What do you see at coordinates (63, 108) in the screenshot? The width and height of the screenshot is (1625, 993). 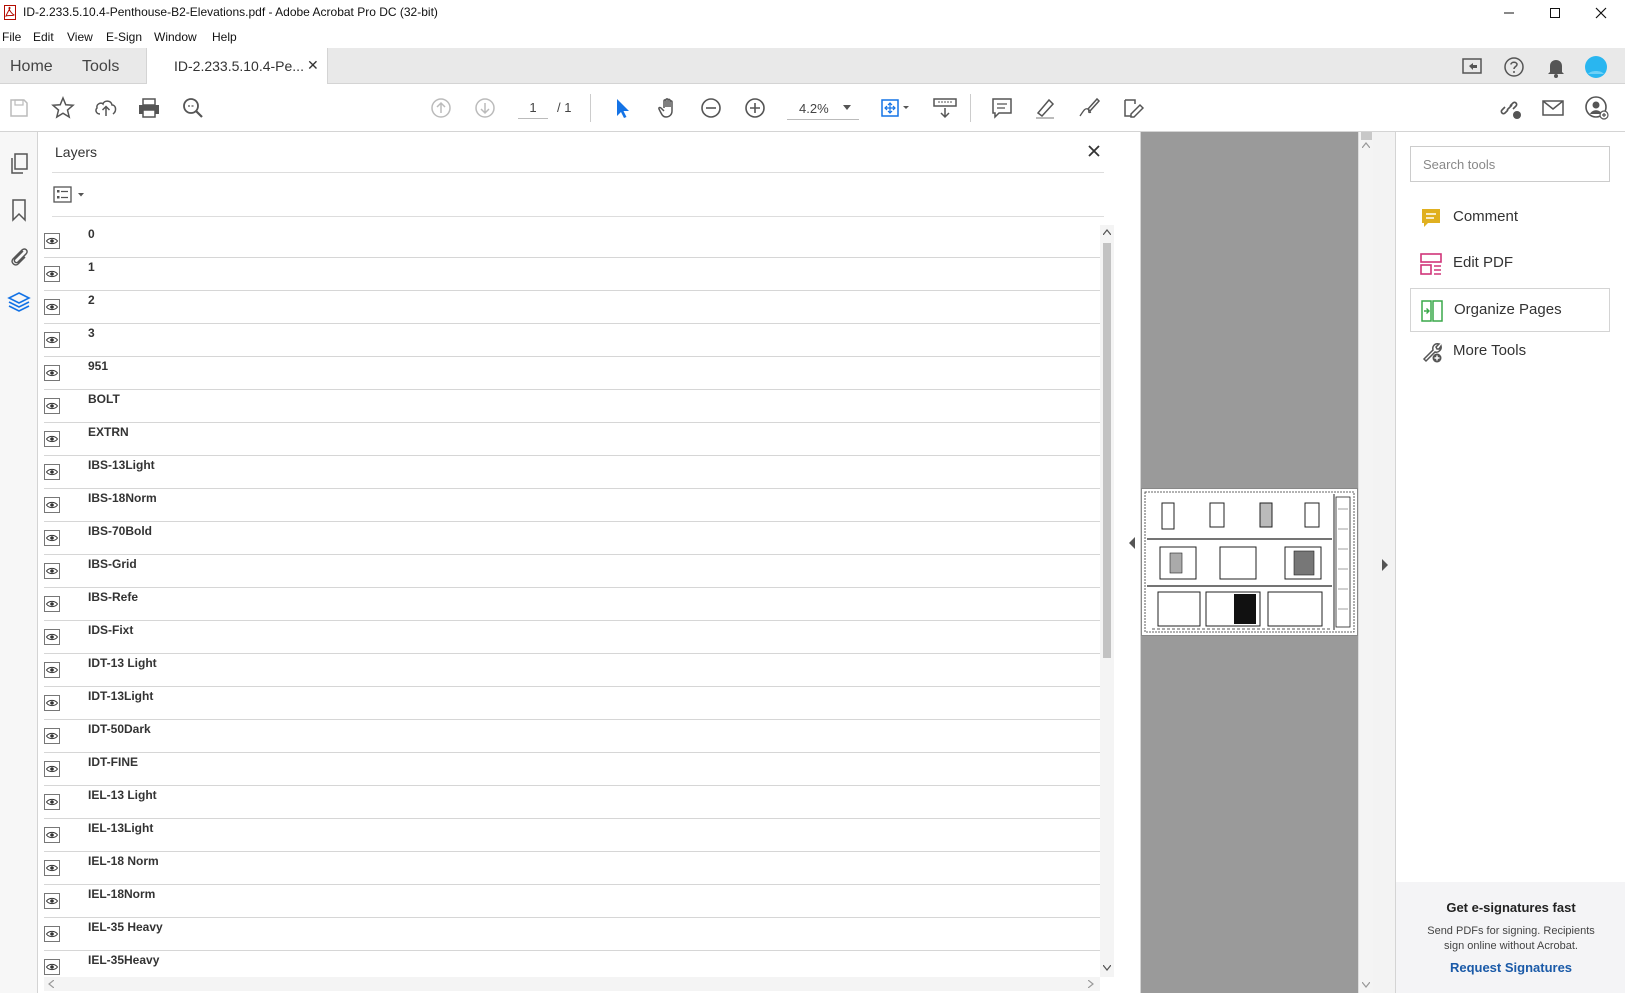 I see `bookmark-star-button` at bounding box center [63, 108].